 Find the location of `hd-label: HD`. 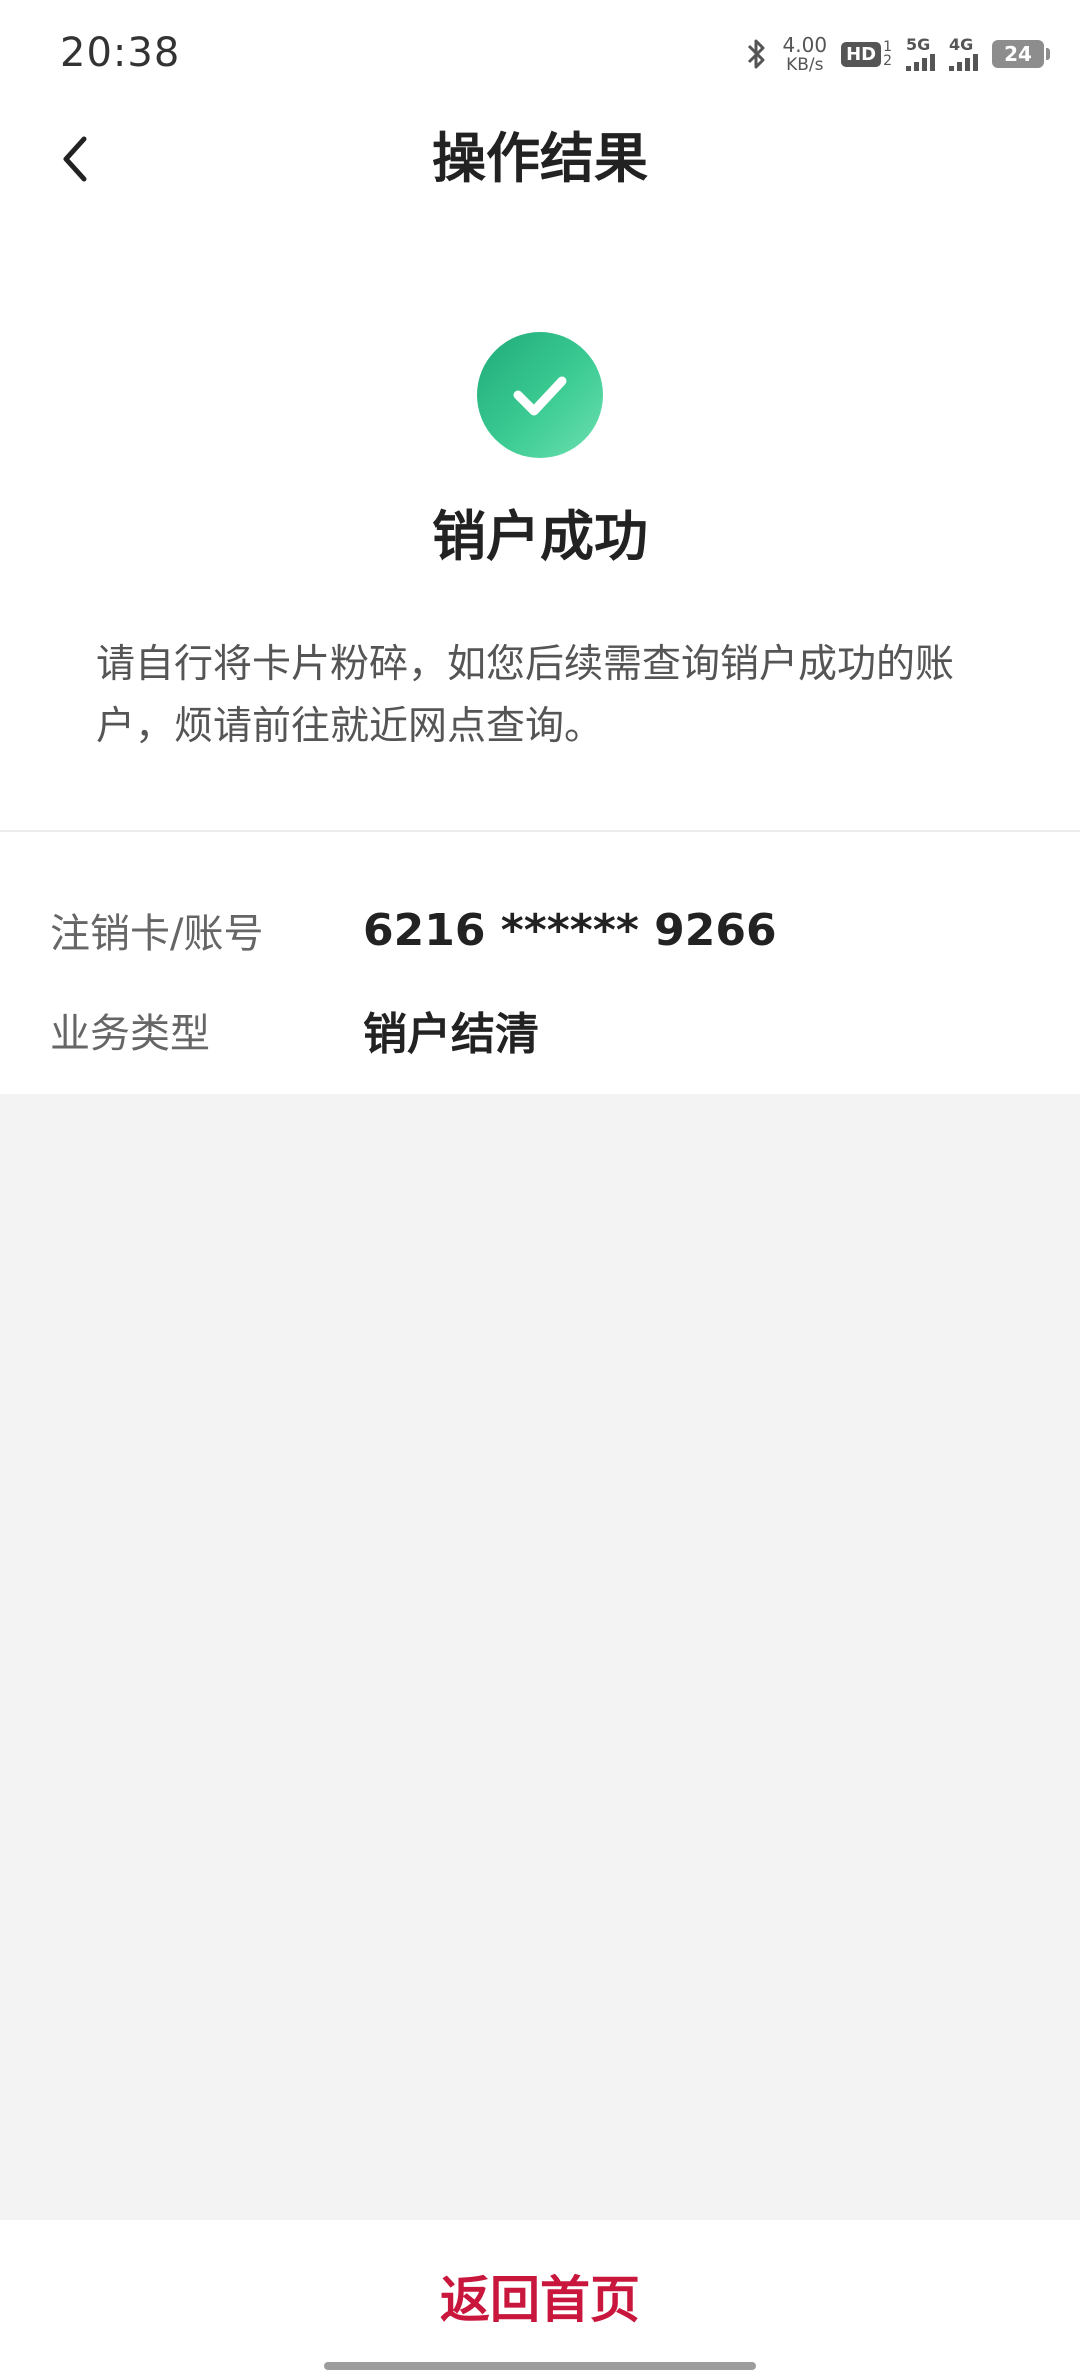

hd-label: HD is located at coordinates (861, 54).